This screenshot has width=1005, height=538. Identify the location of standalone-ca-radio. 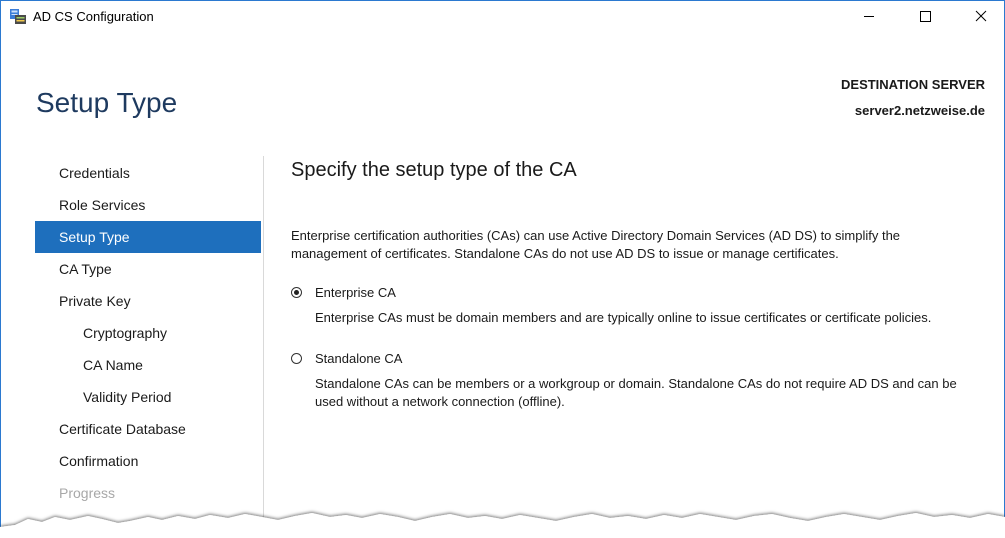
(296, 358).